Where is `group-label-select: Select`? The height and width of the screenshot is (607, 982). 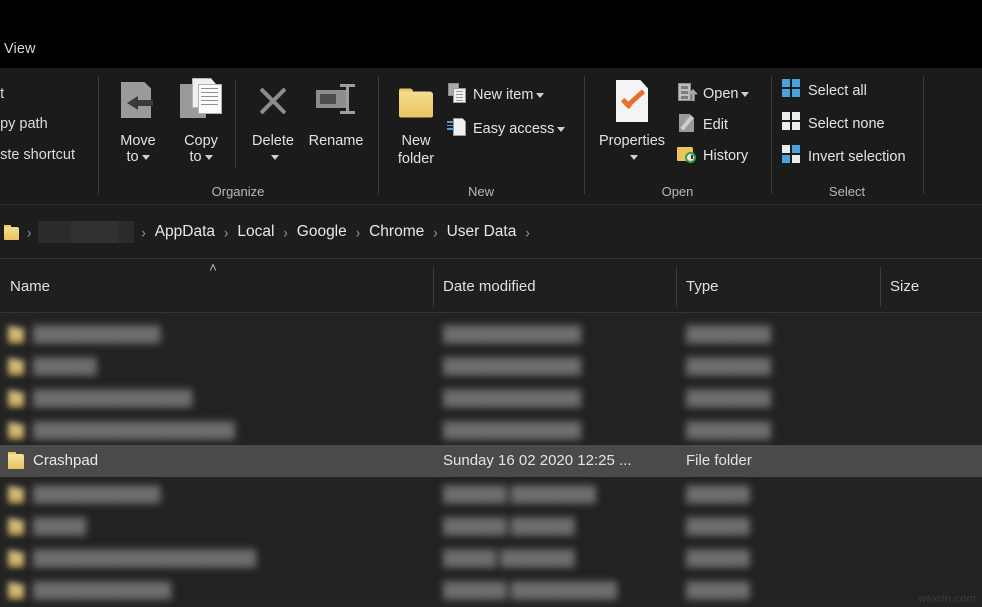
group-label-select: Select is located at coordinates (847, 191).